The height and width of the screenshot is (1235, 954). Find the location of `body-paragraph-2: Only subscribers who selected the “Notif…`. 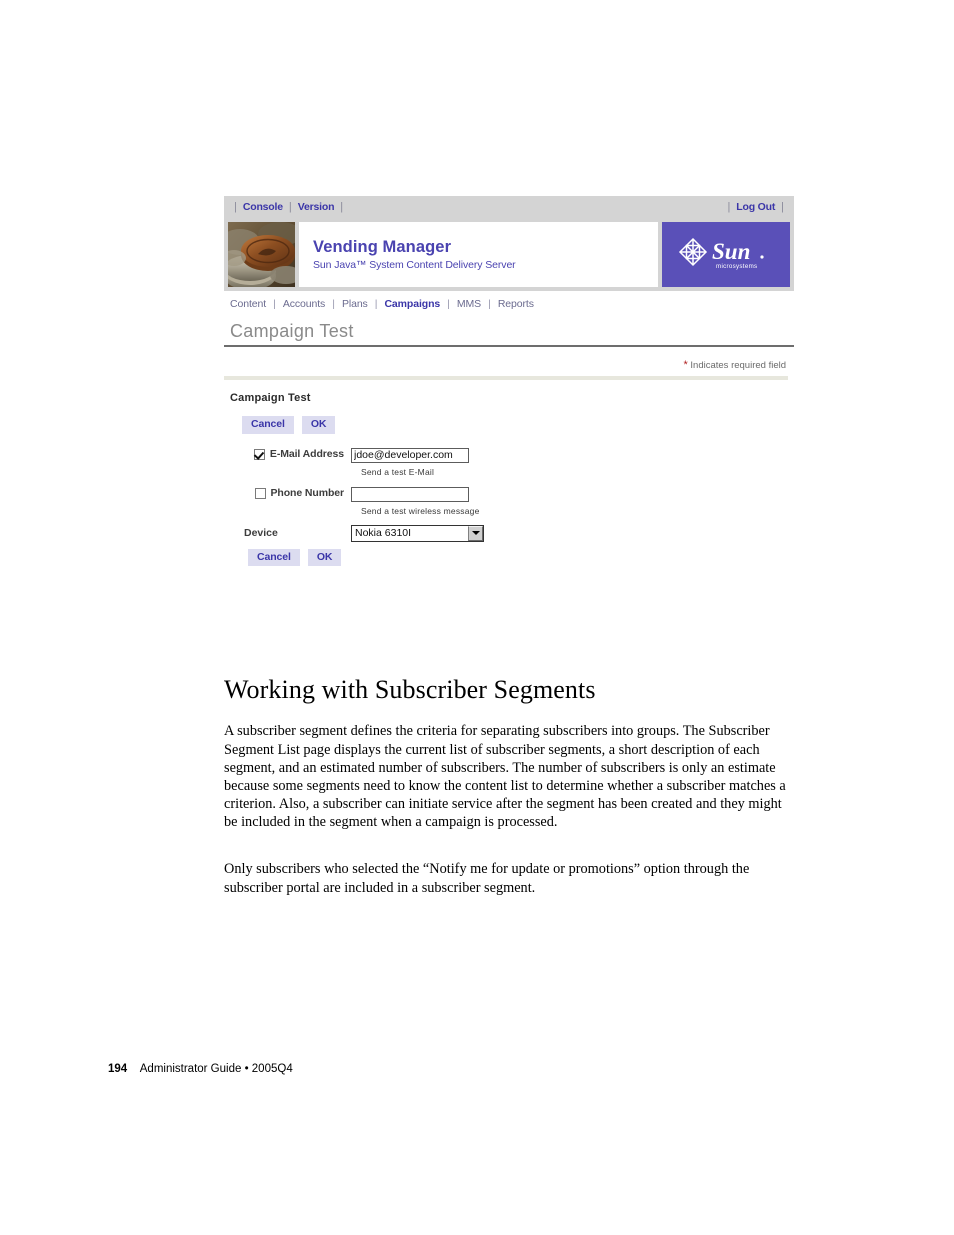

body-paragraph-2: Only subscribers who selected the “Notif… is located at coordinates (487, 878).